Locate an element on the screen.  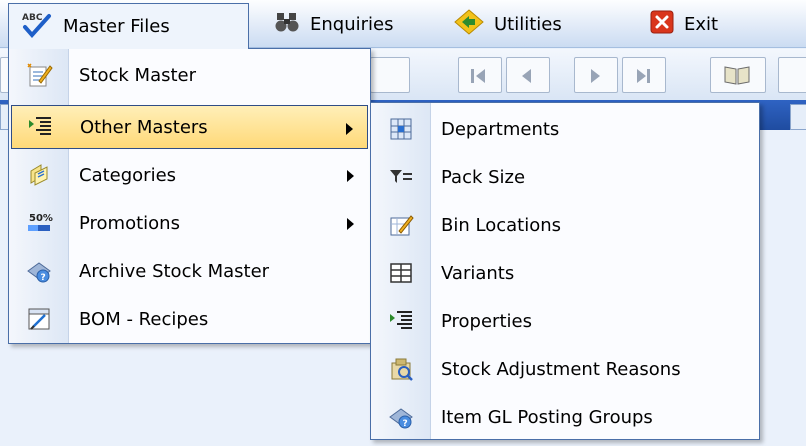
menu-item-properties: Properties is located at coordinates (565, 321).